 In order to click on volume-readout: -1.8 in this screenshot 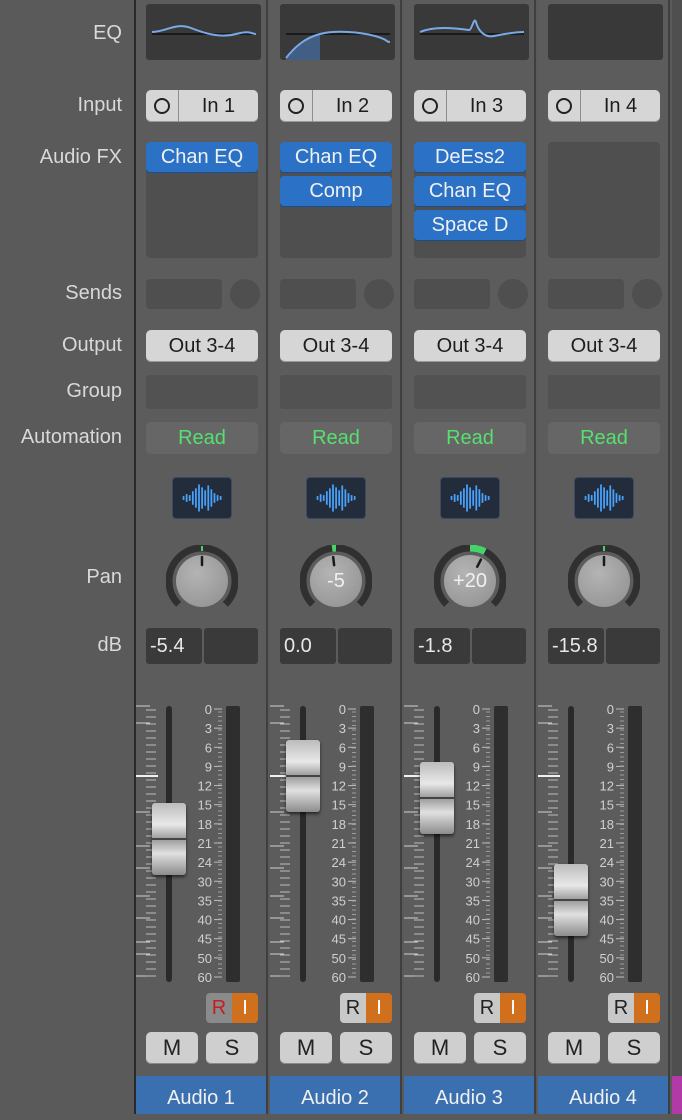, I will do `click(442, 646)`.